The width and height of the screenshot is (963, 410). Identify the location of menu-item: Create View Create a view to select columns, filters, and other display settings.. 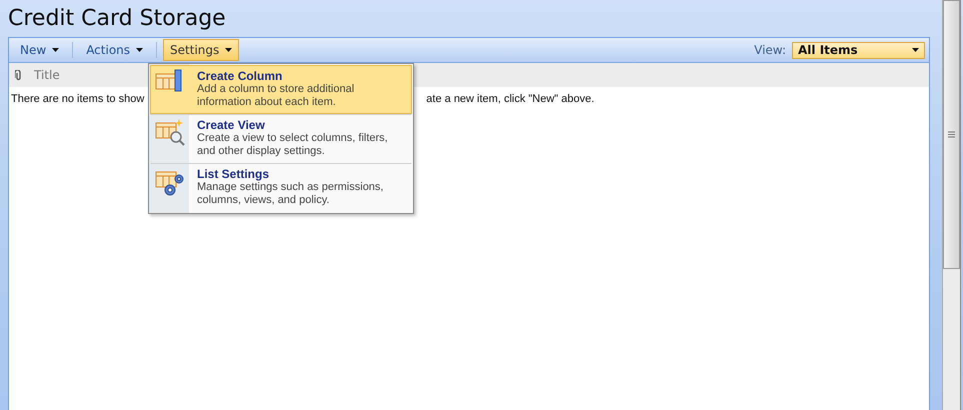
(281, 138).